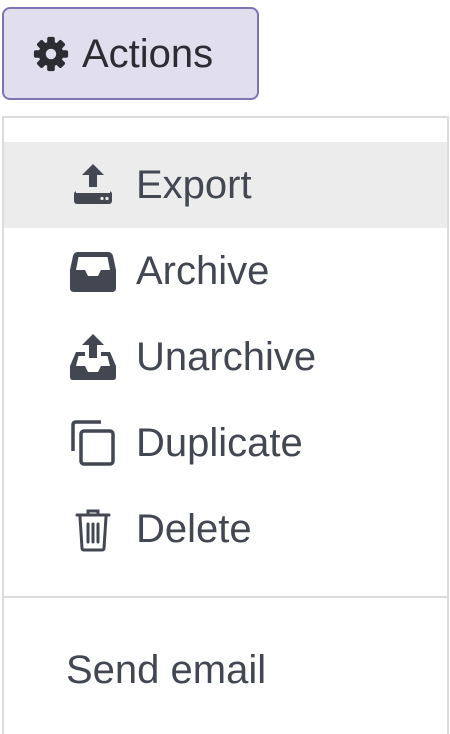 This screenshot has height=734, width=450. I want to click on menu-item-export: Export, so click(225, 185).